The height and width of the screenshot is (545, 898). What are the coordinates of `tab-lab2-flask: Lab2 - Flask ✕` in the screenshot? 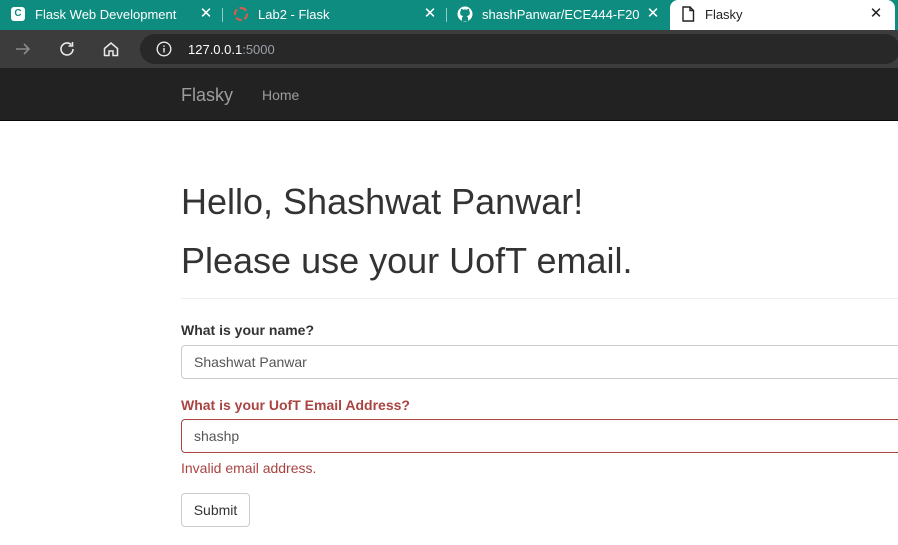 It's located at (334, 15).